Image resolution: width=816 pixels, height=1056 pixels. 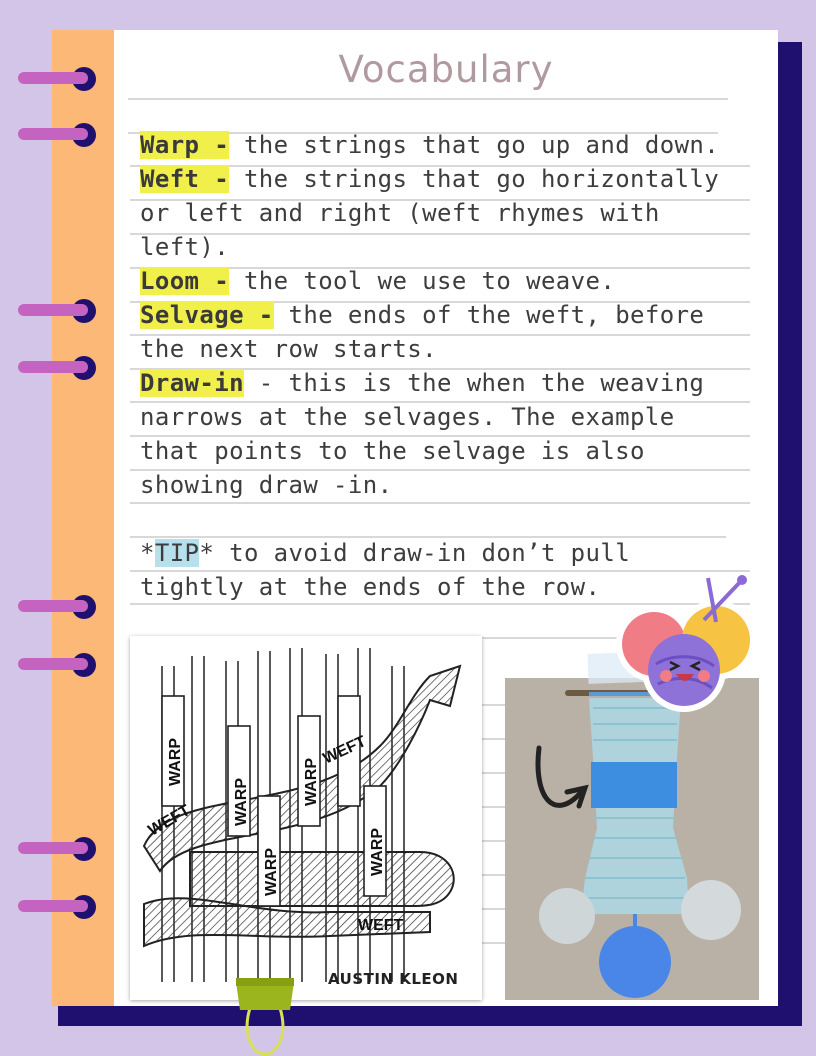 I want to click on yarn-ball-sticker-icon, so click(x=686, y=643).